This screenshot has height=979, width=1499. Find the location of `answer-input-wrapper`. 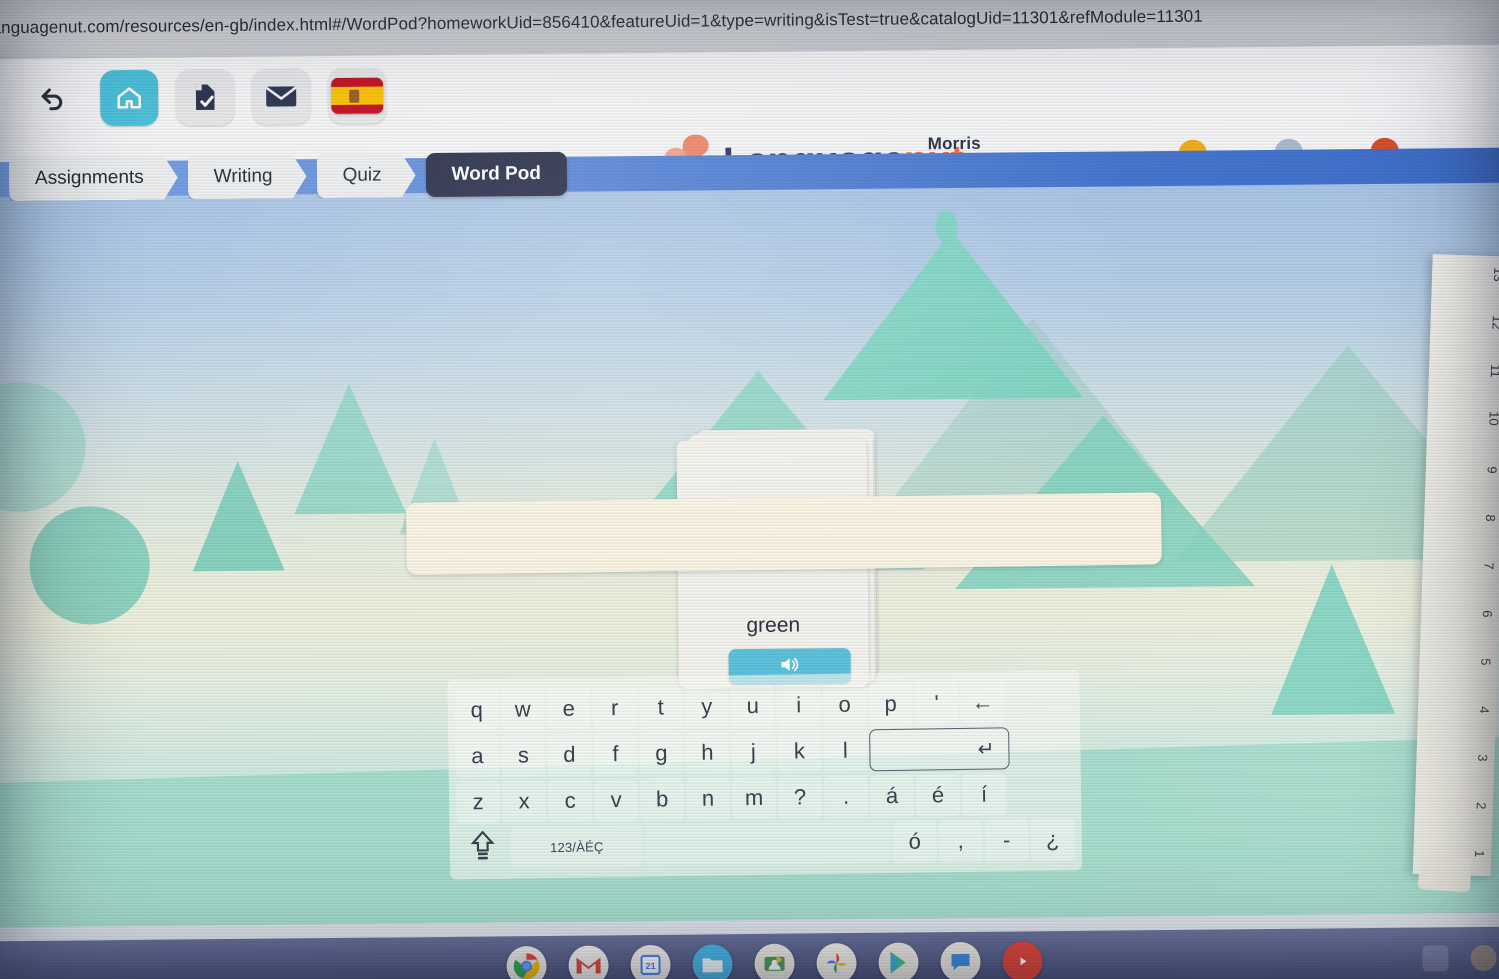

answer-input-wrapper is located at coordinates (783, 533).